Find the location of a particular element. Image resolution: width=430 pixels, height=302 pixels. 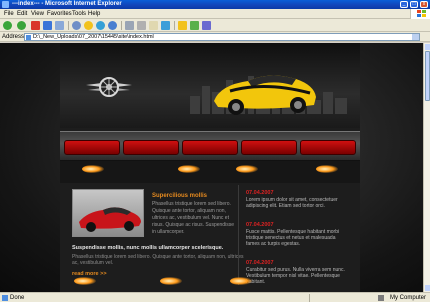

ie-icon is located at coordinates (5, 4).